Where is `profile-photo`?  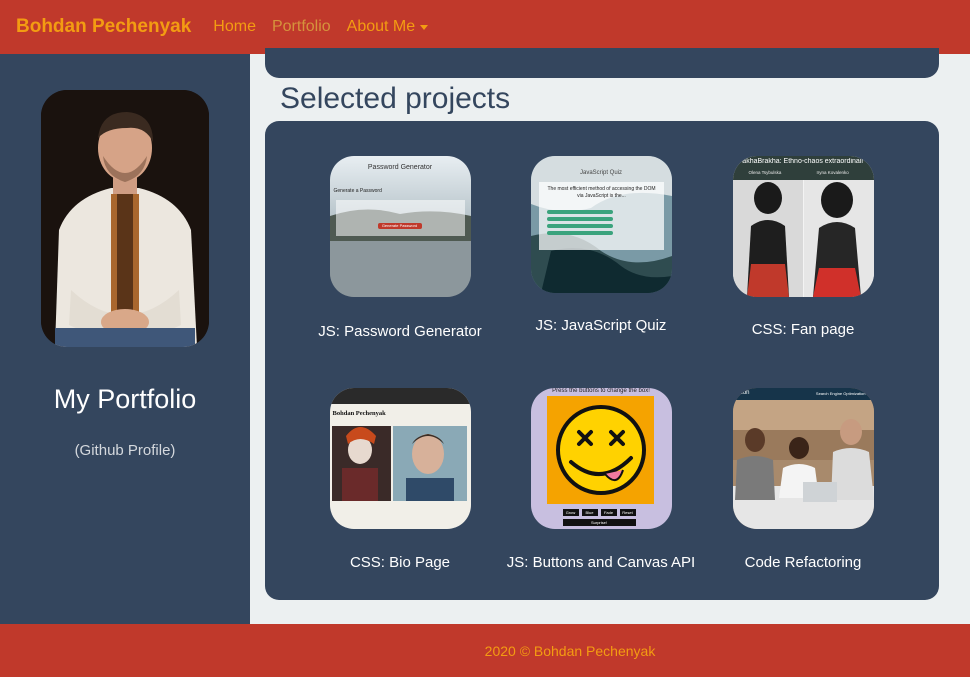 profile-photo is located at coordinates (125, 218).